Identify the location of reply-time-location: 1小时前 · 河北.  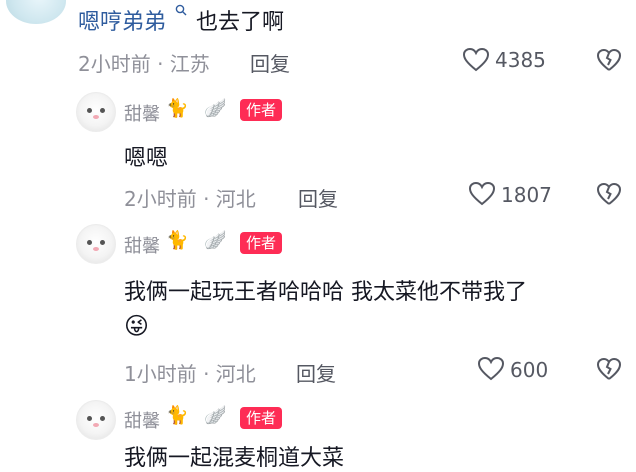
(190, 374).